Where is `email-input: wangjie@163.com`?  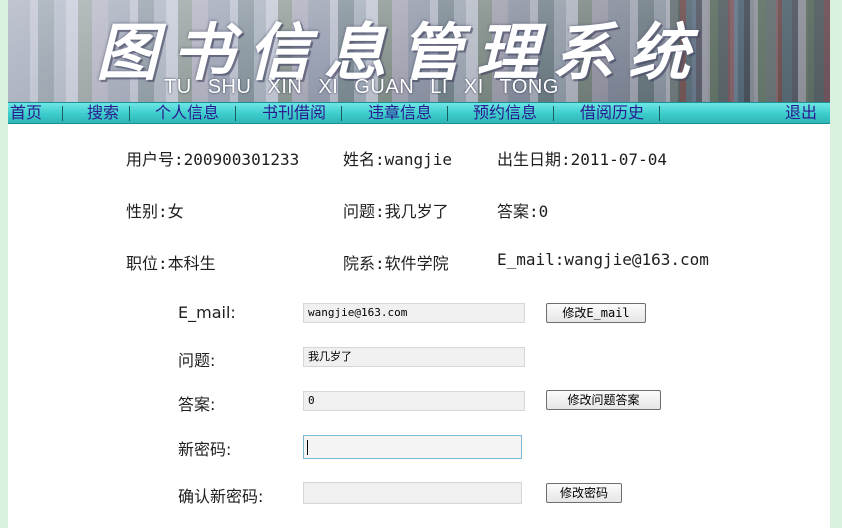 email-input: wangjie@163.com is located at coordinates (414, 313).